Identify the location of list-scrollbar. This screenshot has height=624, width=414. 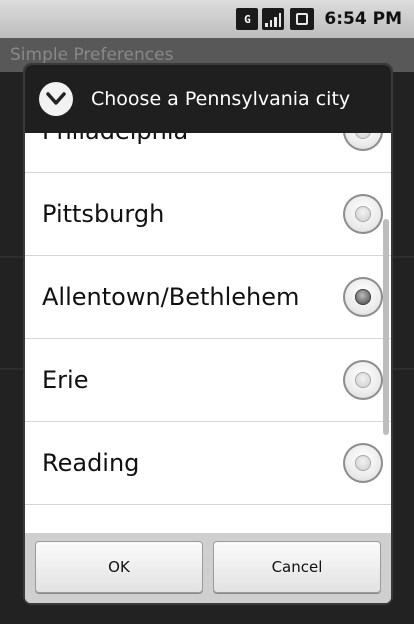
(386, 327).